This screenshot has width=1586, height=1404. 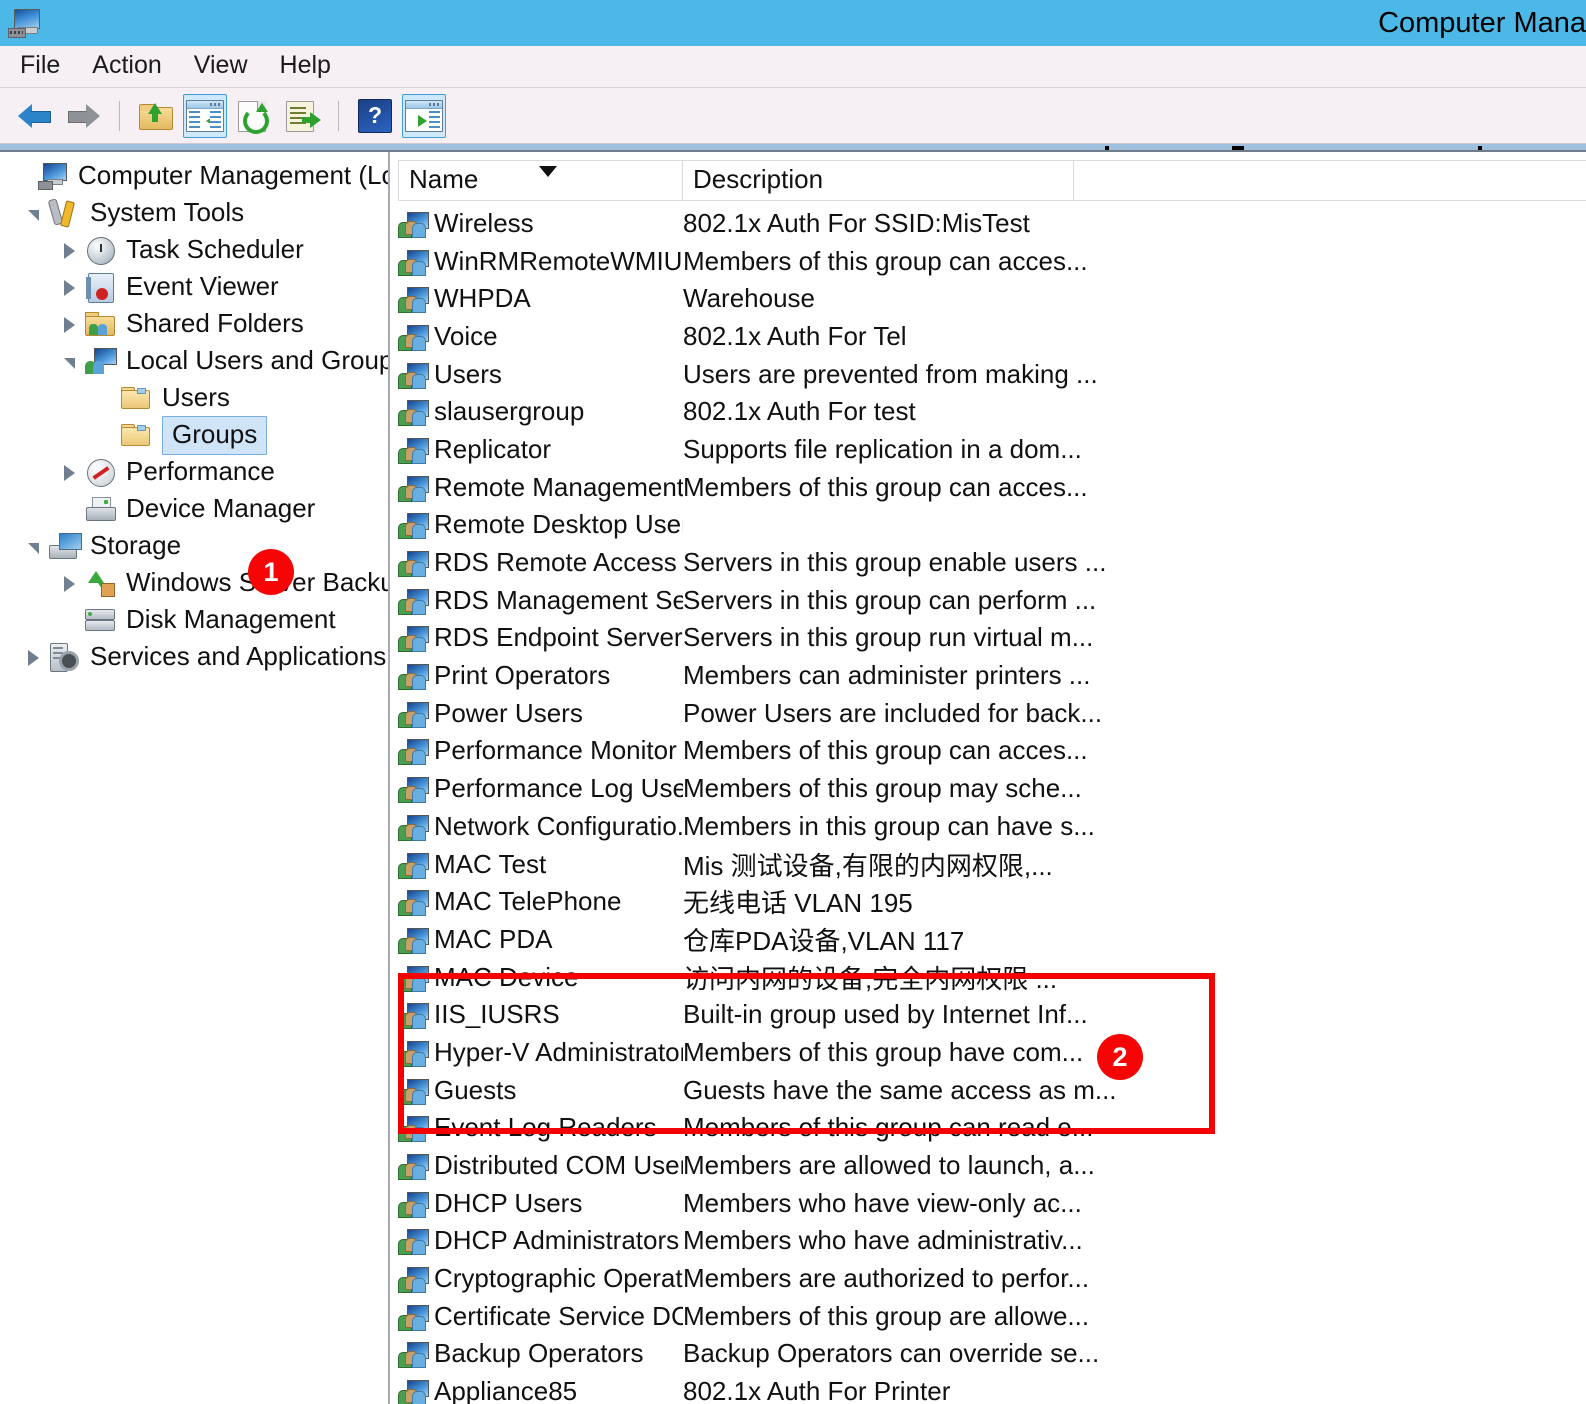 I want to click on tree-node-task-scheduler: Task Scheduler, so click(x=194, y=250).